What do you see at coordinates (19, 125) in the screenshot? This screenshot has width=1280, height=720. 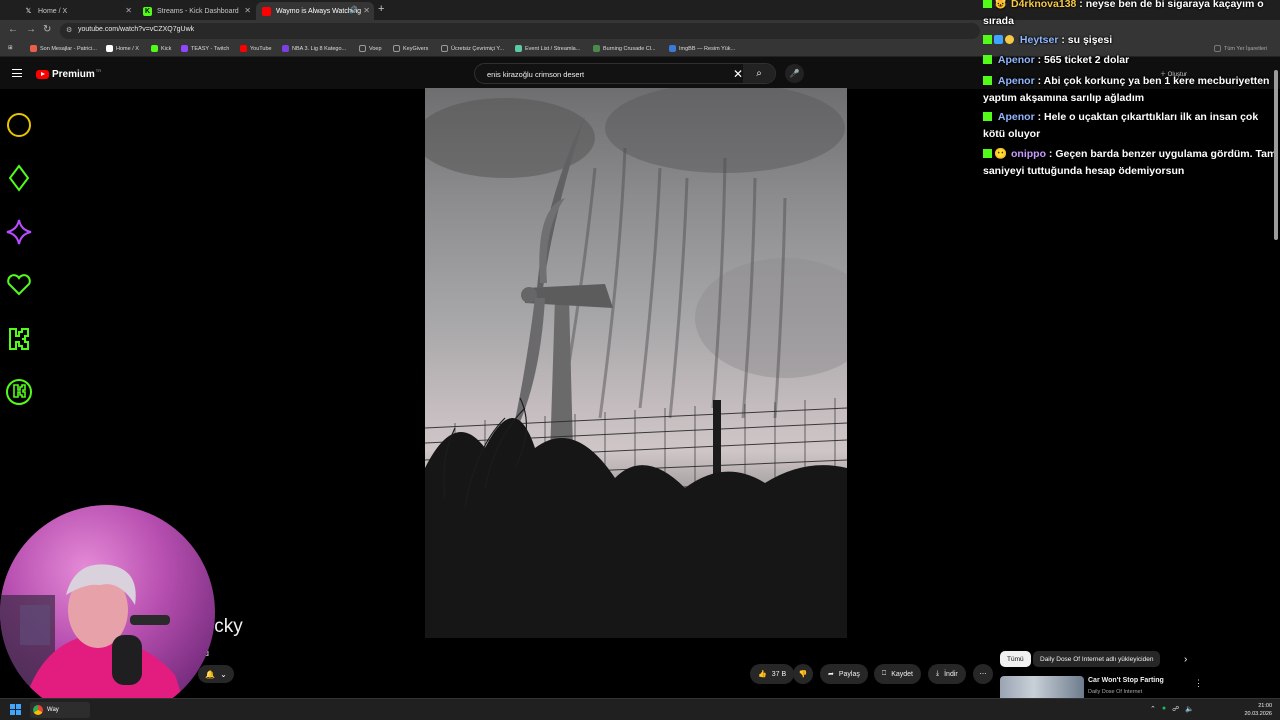 I see `overlay-circle-icon` at bounding box center [19, 125].